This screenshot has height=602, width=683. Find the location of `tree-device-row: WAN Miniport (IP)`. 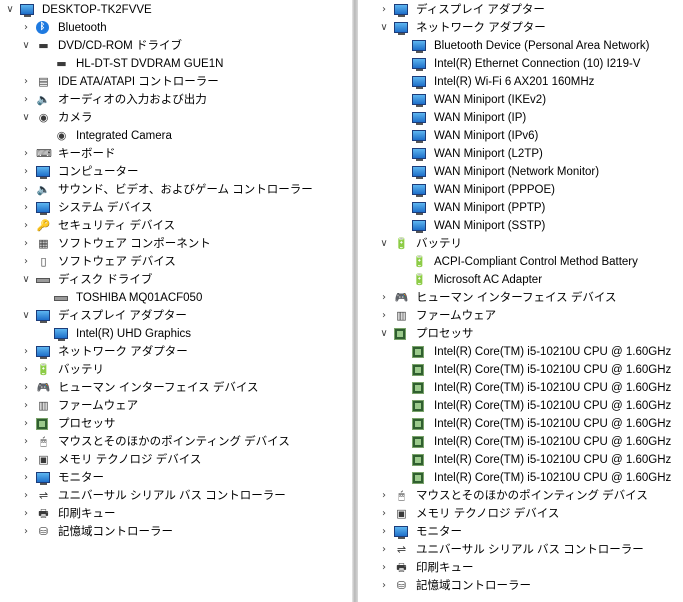

tree-device-row: WAN Miniport (IP) is located at coordinates (520, 118).